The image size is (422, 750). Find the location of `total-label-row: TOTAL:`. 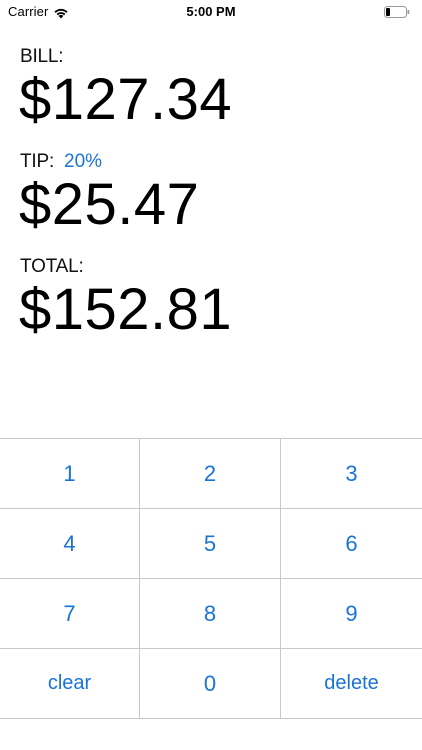

total-label-row: TOTAL: is located at coordinates (215, 267).